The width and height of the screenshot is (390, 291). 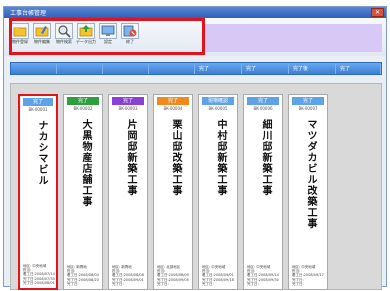 I want to click on window-title: 工事台帳管理, so click(x=28, y=13).